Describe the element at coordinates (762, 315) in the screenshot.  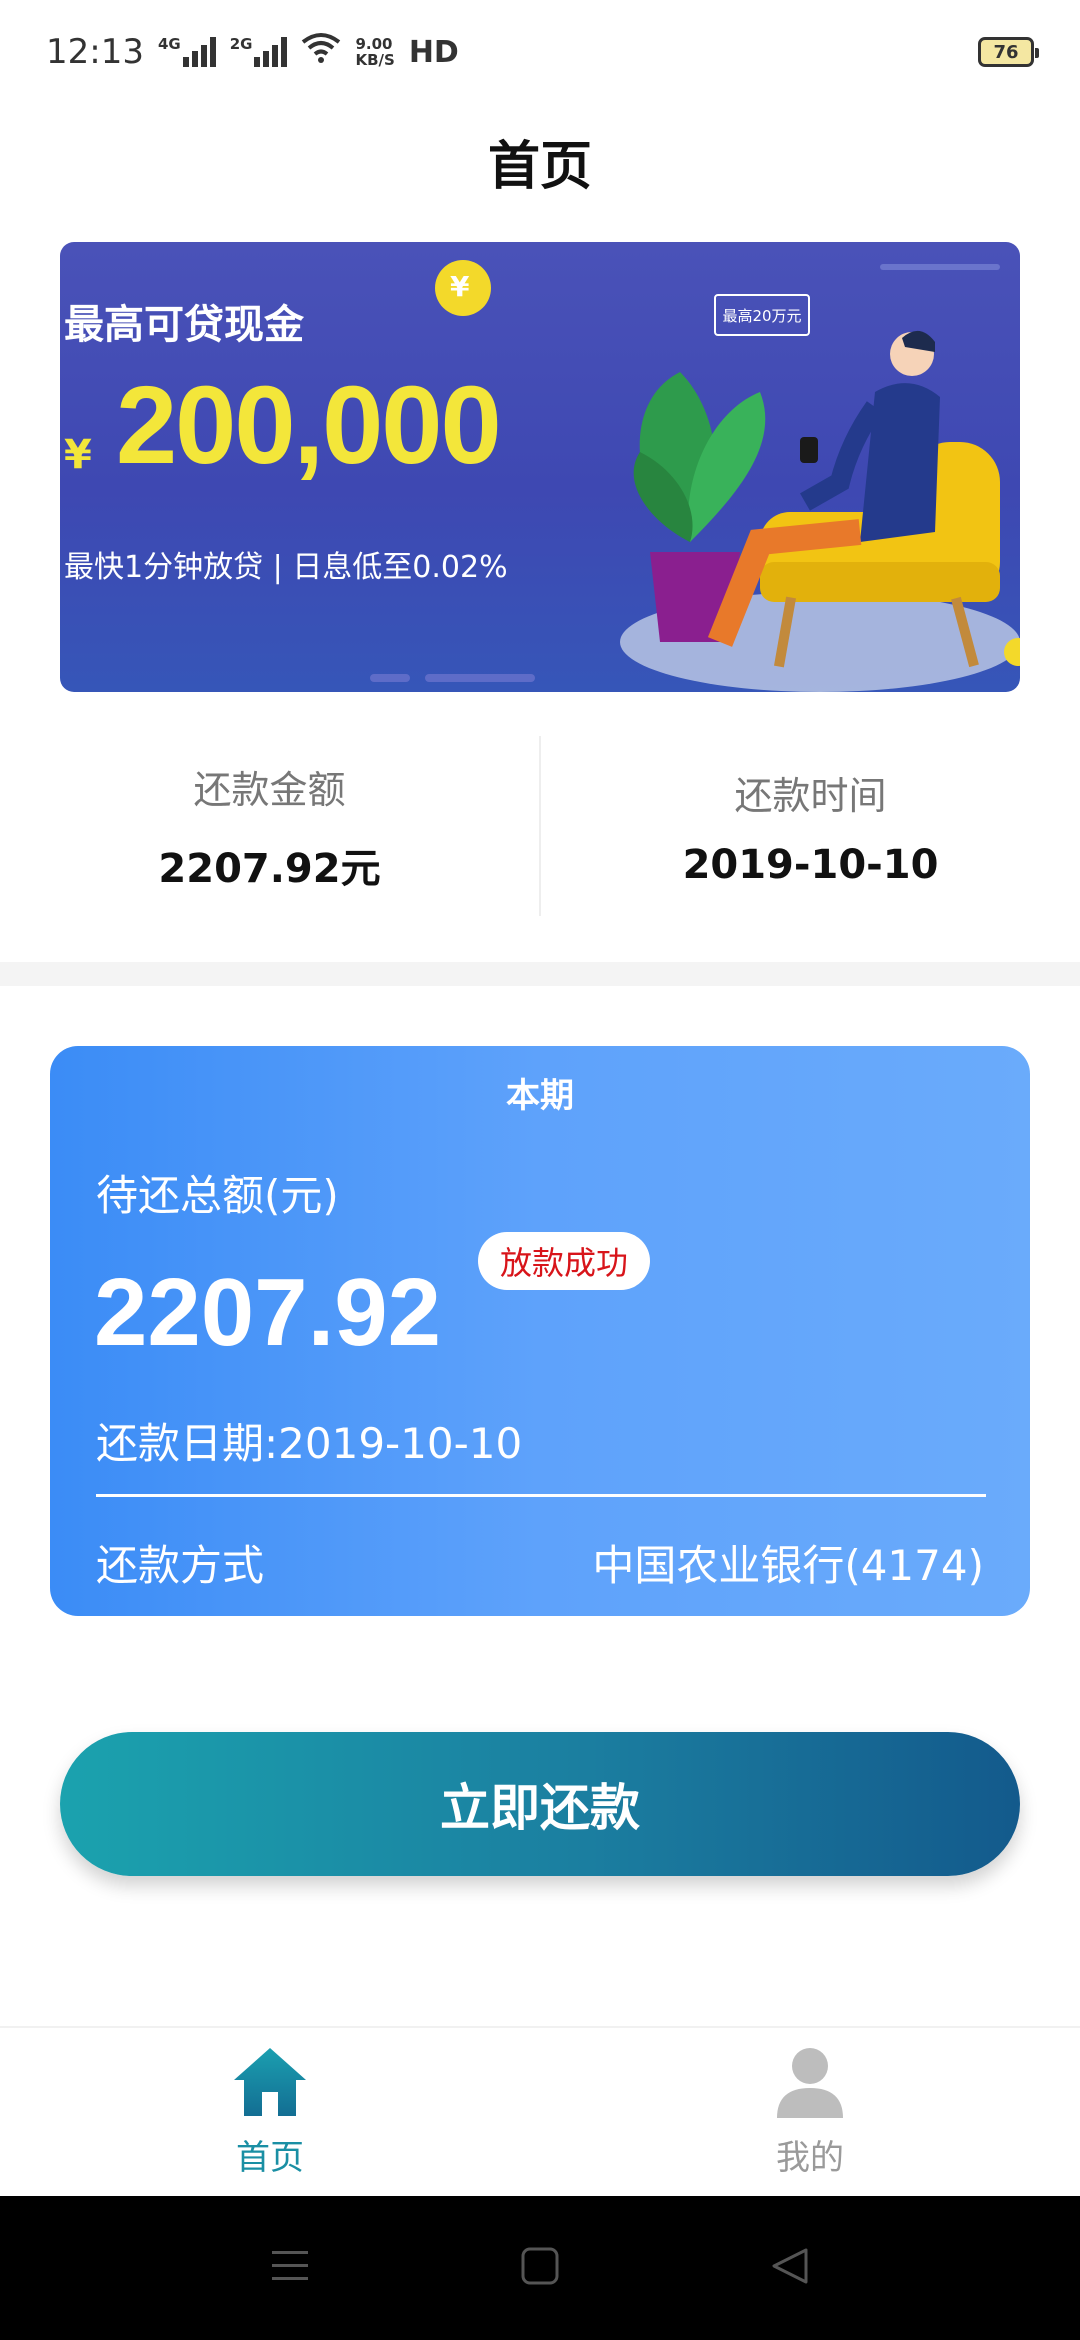
I see `banner-tag: 最高20万元` at that location.